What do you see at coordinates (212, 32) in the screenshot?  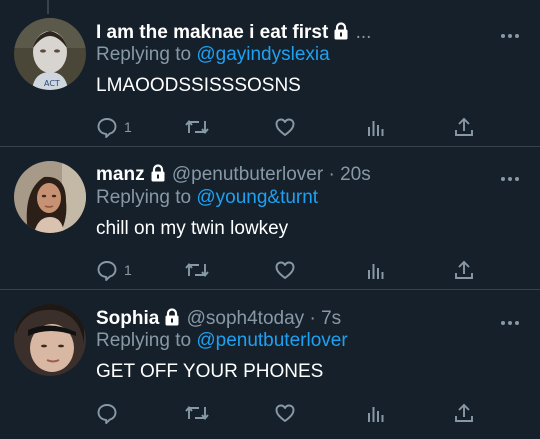 I see `display-name: I am the maknae i eat first` at bounding box center [212, 32].